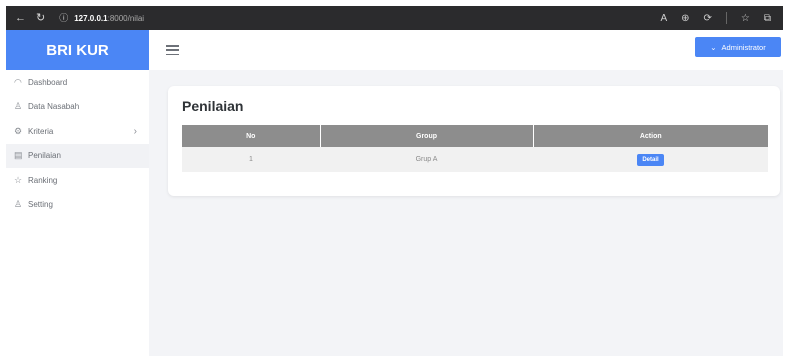 This screenshot has width=787, height=356. I want to click on penilaian-table: No Group Action 1 Grup A Detail, so click(475, 148).